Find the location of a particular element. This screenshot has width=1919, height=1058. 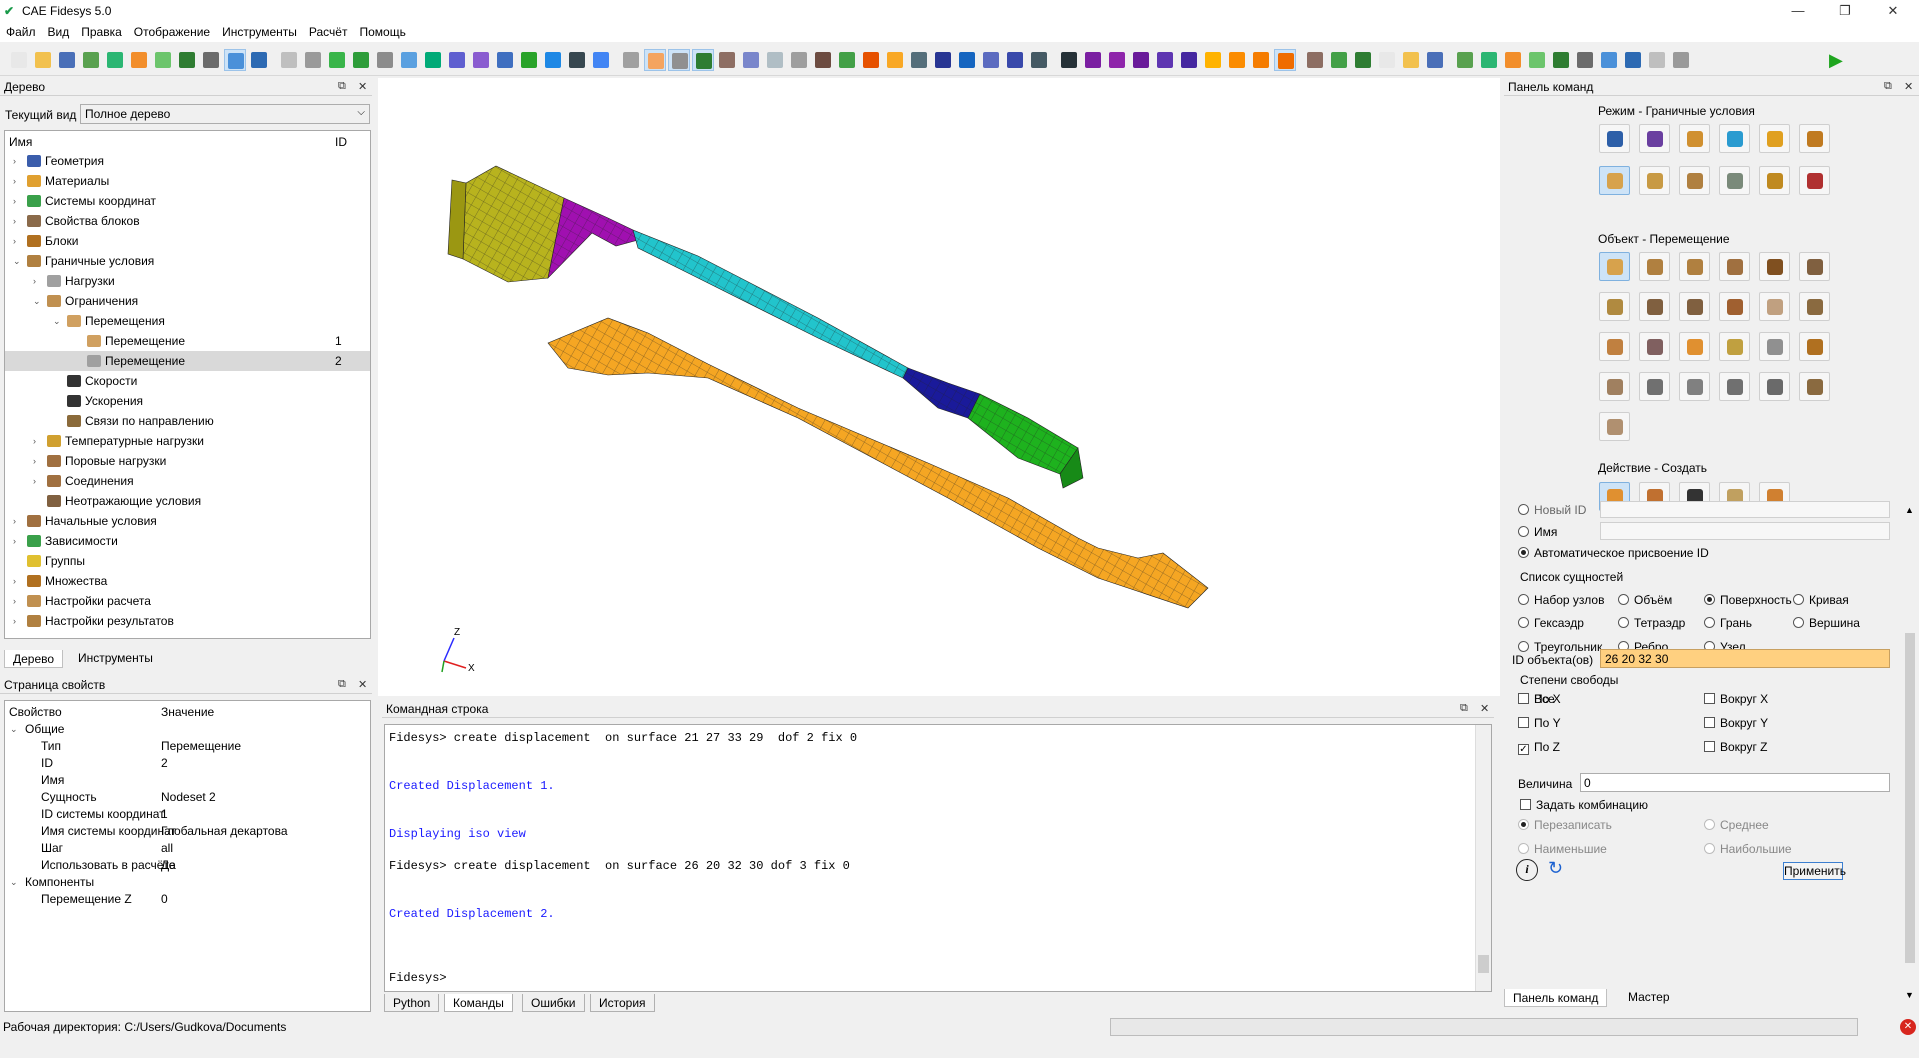

menu-view: Вид is located at coordinates (59, 30).